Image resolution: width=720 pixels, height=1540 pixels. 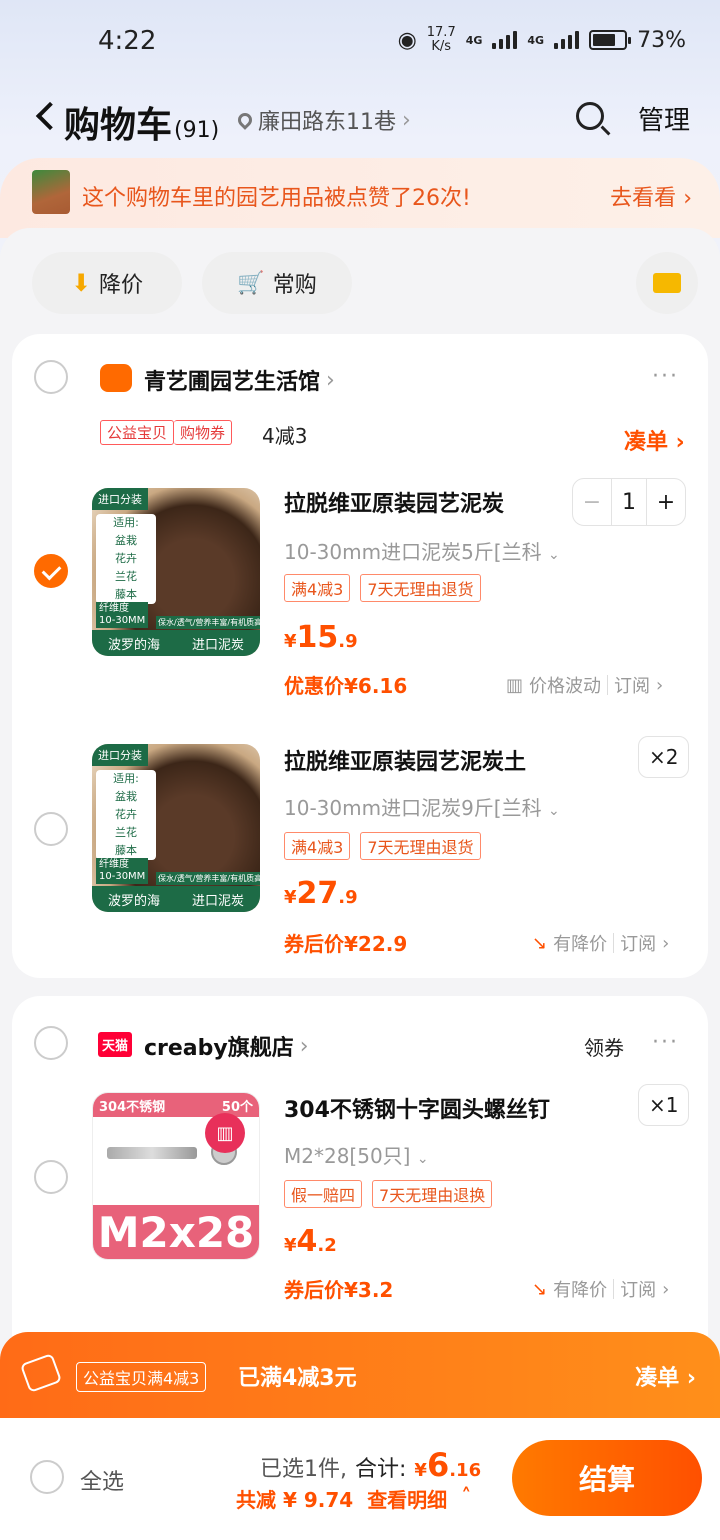 What do you see at coordinates (465, 1470) in the screenshot?
I see `total-dec: .16` at bounding box center [465, 1470].